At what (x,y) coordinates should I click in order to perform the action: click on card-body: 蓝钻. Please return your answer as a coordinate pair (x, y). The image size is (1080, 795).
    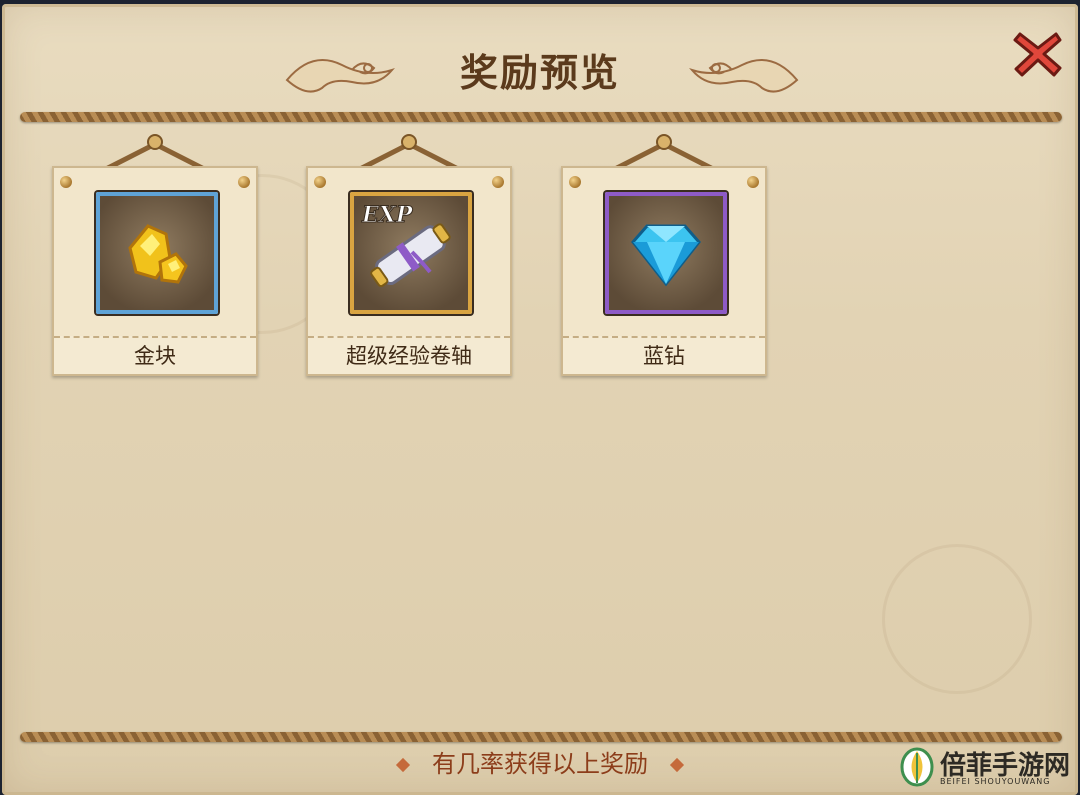
    Looking at the image, I should click on (664, 271).